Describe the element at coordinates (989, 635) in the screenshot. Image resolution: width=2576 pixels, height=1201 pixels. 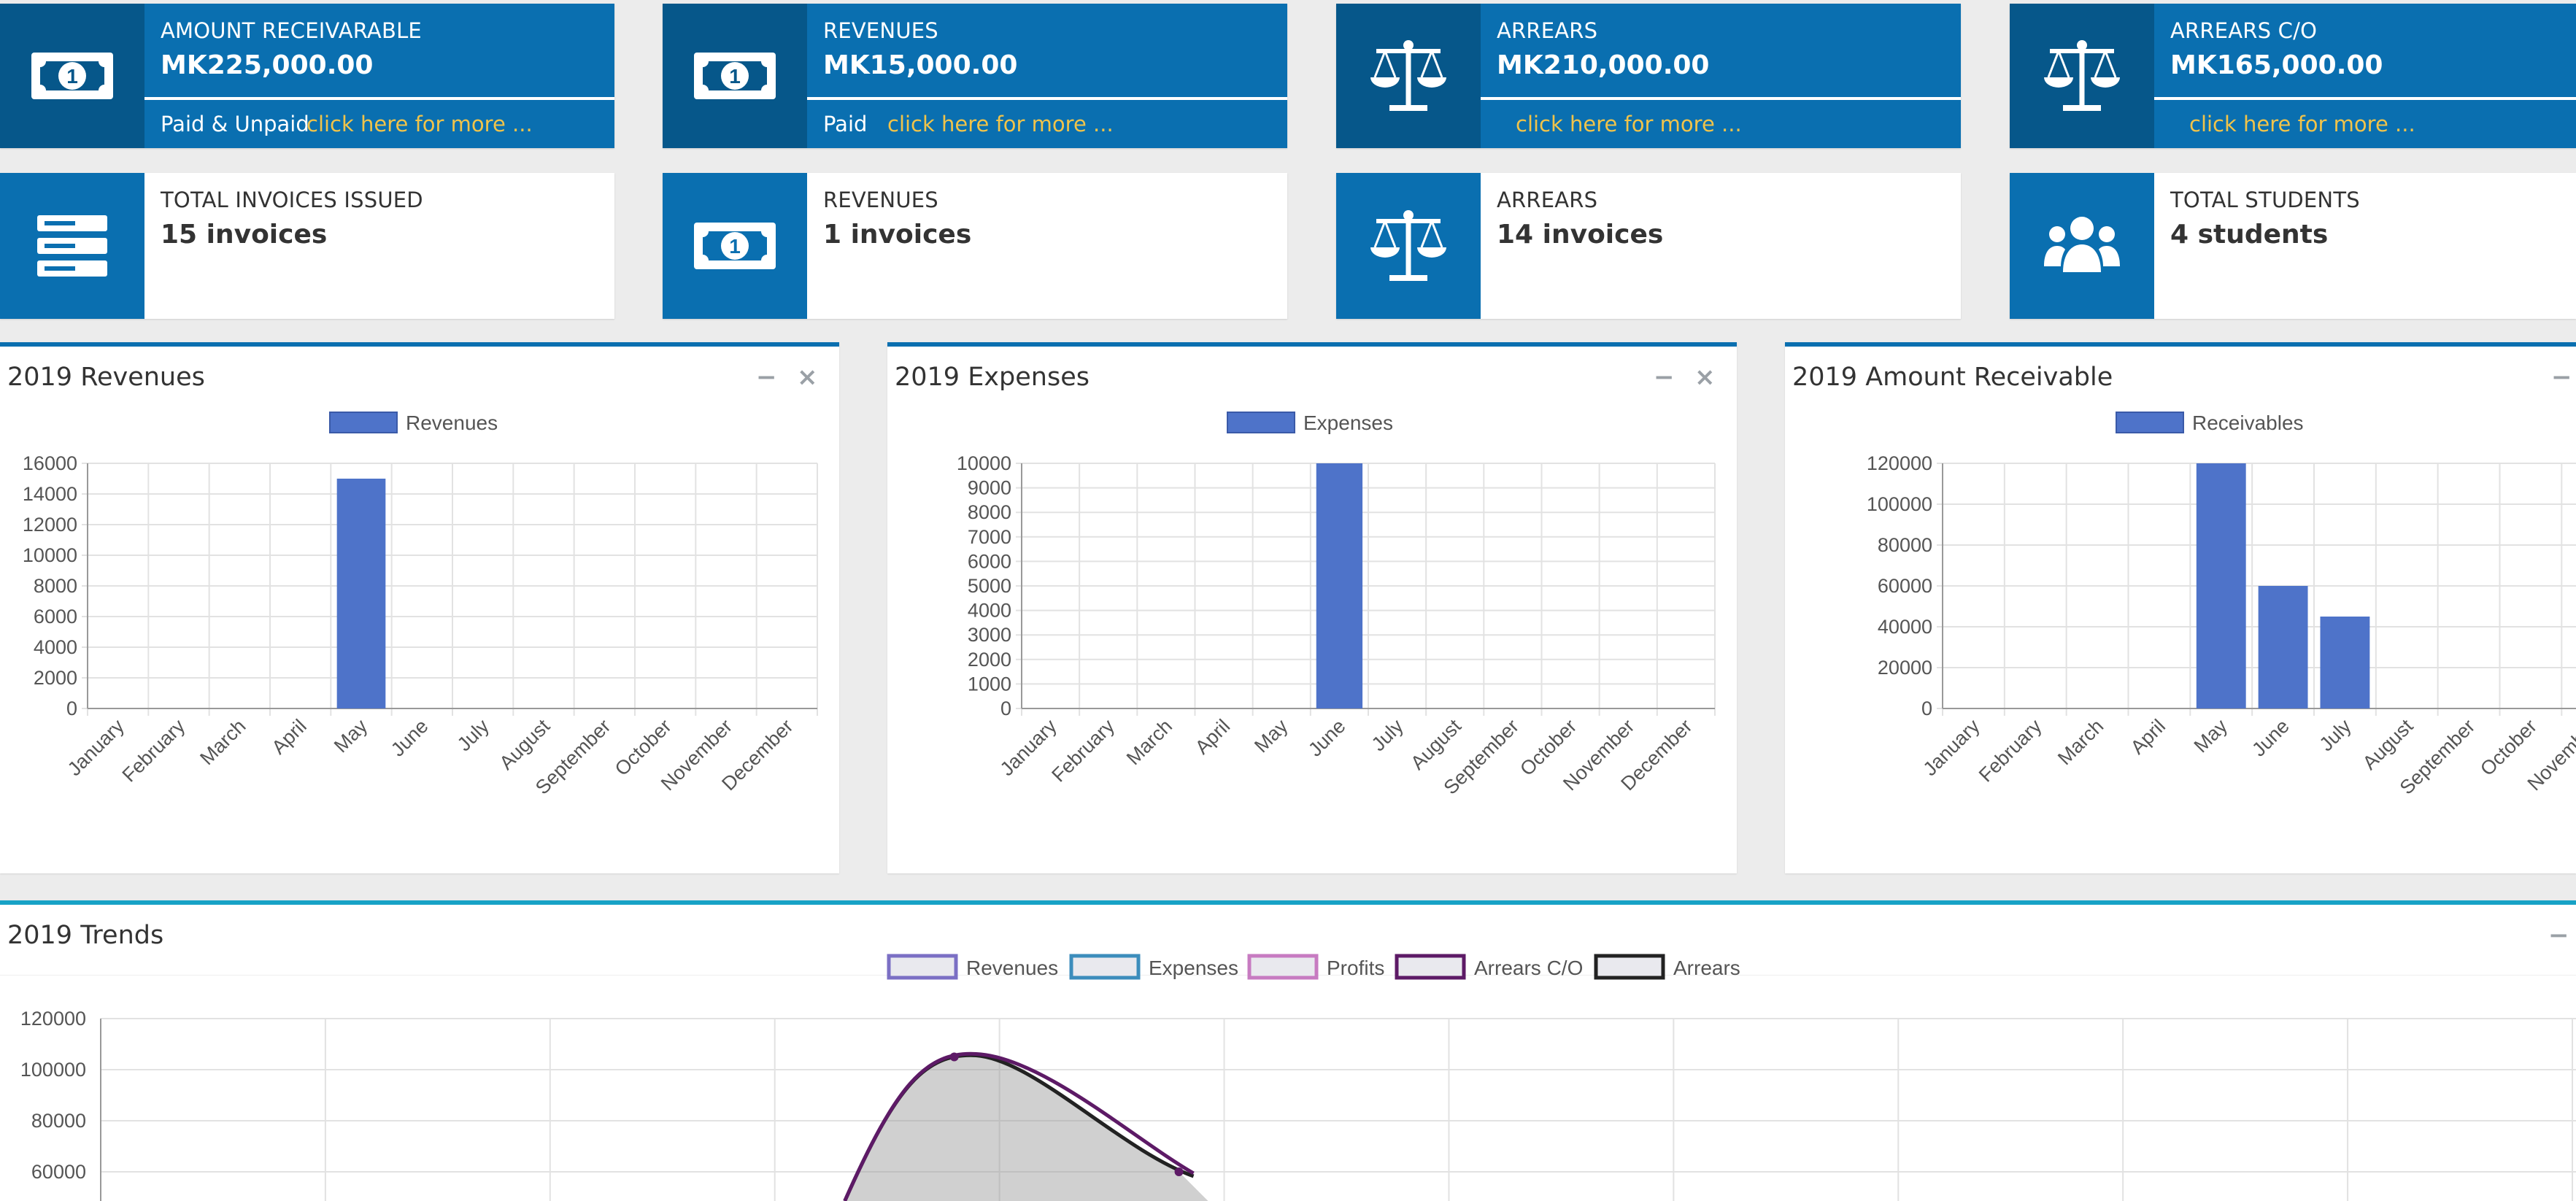
I see `y-tick-label: 3000` at that location.